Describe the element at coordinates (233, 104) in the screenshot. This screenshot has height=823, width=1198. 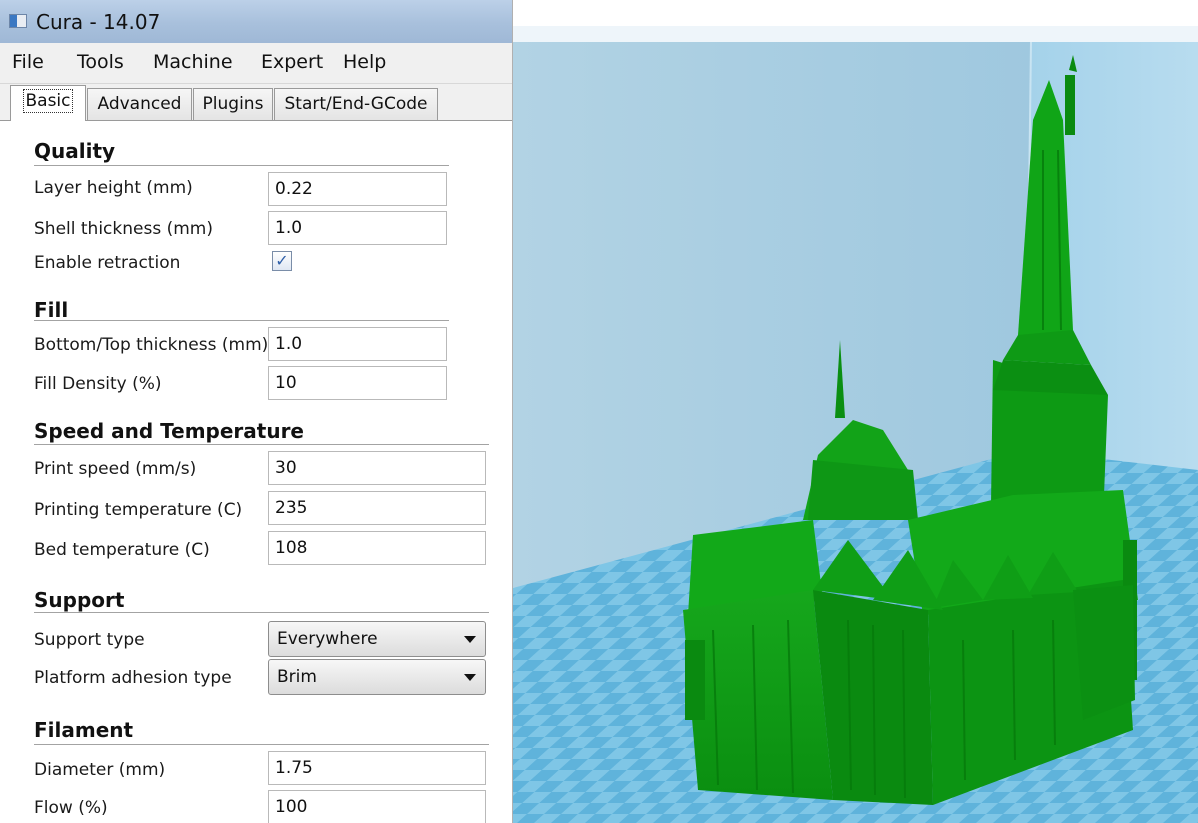
I see `tab-plugins: Plugins` at that location.